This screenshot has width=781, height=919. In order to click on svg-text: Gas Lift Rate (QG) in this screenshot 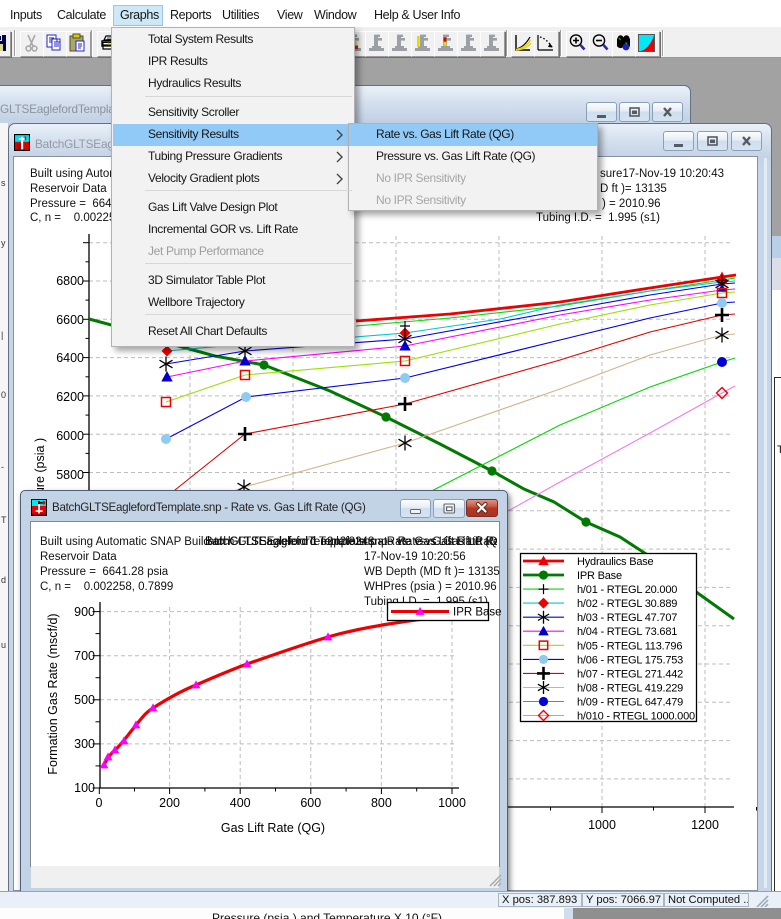, I will do `click(273, 828)`.